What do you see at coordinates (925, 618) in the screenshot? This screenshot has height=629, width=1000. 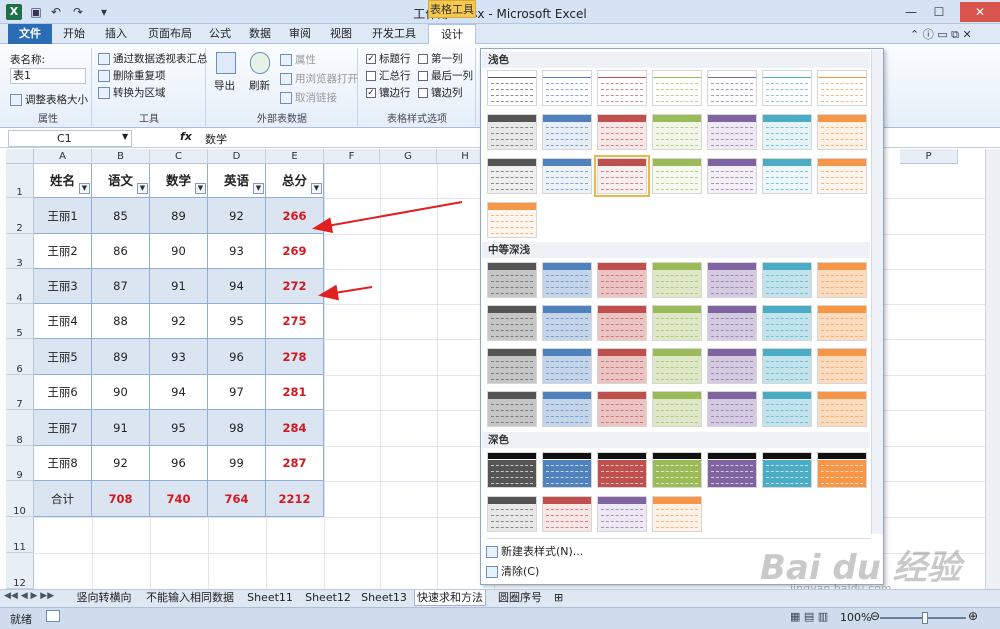 I see `zoom-slider-thumb` at bounding box center [925, 618].